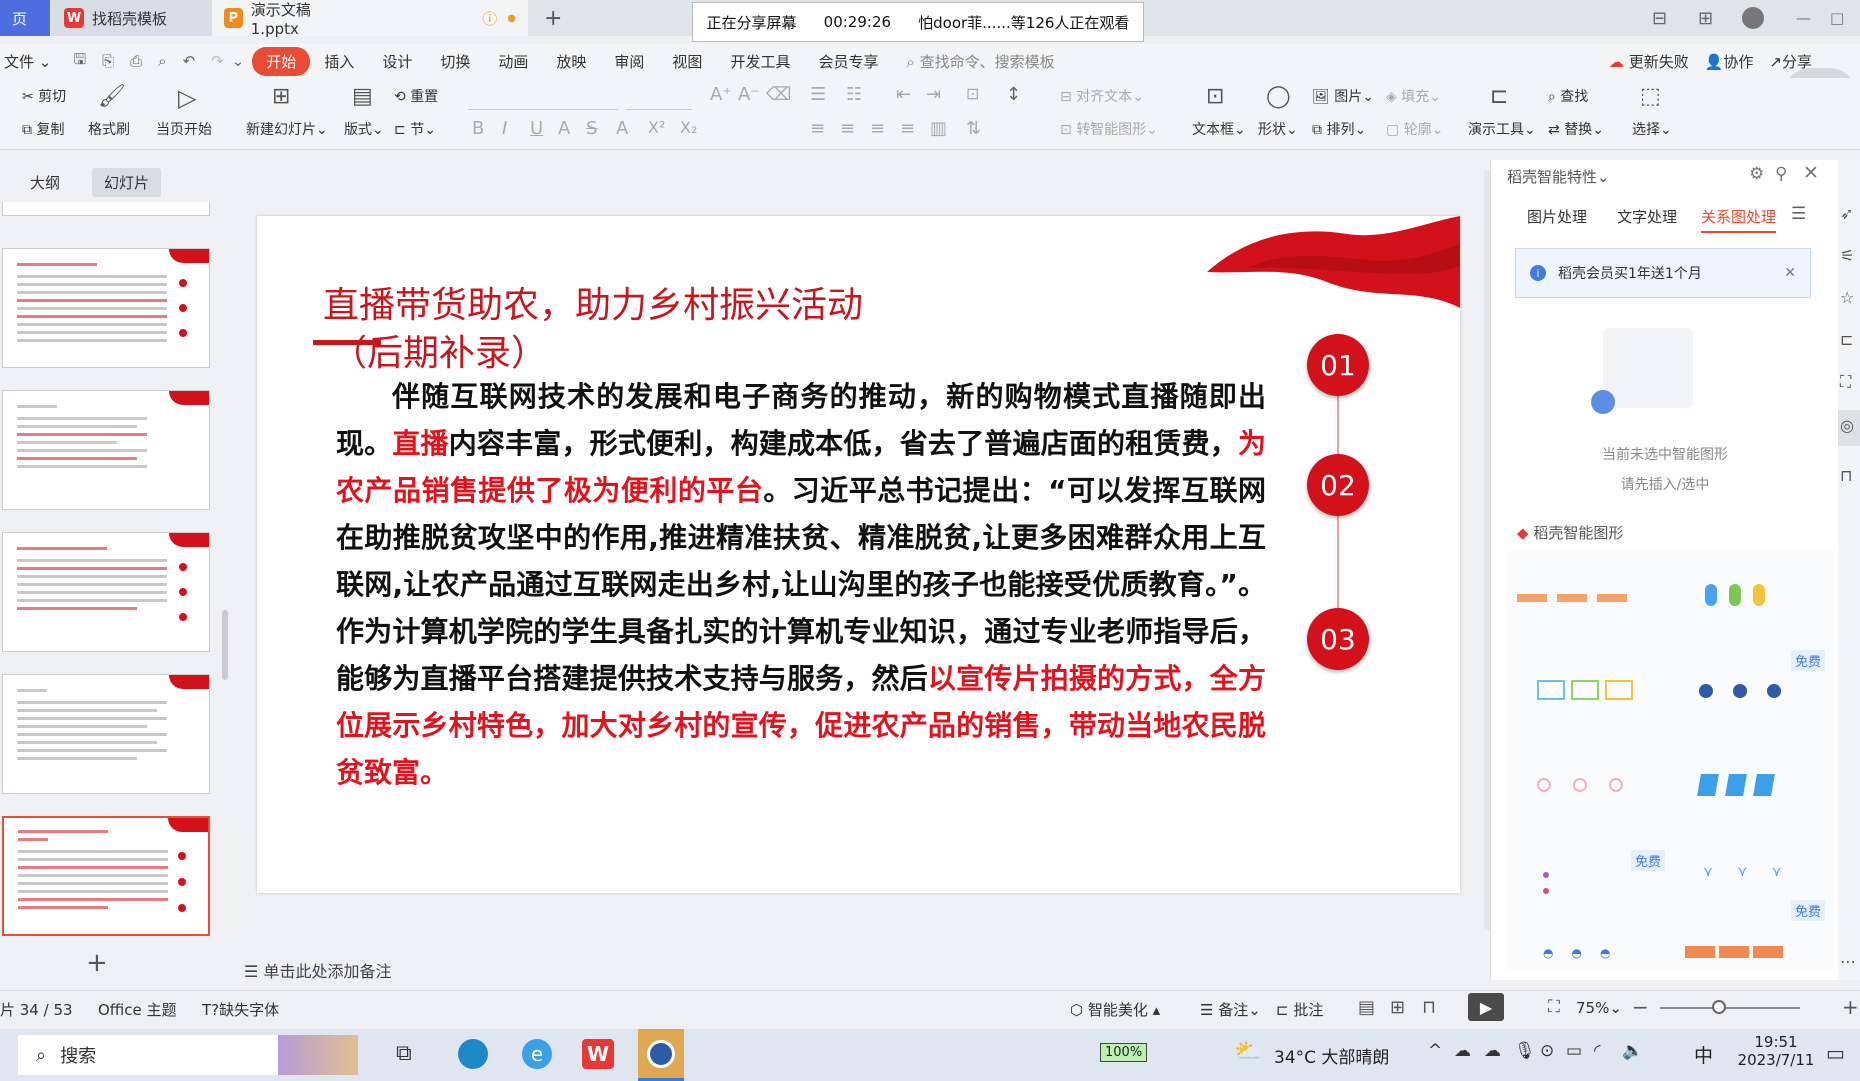  Describe the element at coordinates (1652, 129) in the screenshot. I see `select-button: 选择⌄` at that location.